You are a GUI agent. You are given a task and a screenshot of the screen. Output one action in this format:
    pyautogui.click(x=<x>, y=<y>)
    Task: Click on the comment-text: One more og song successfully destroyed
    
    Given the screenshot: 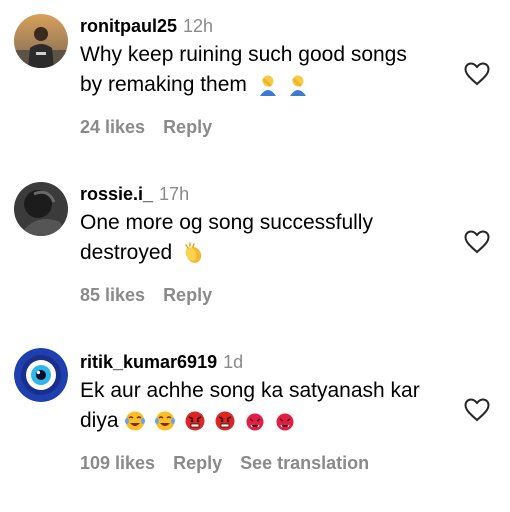 What is the action you would take?
    pyautogui.click(x=265, y=238)
    